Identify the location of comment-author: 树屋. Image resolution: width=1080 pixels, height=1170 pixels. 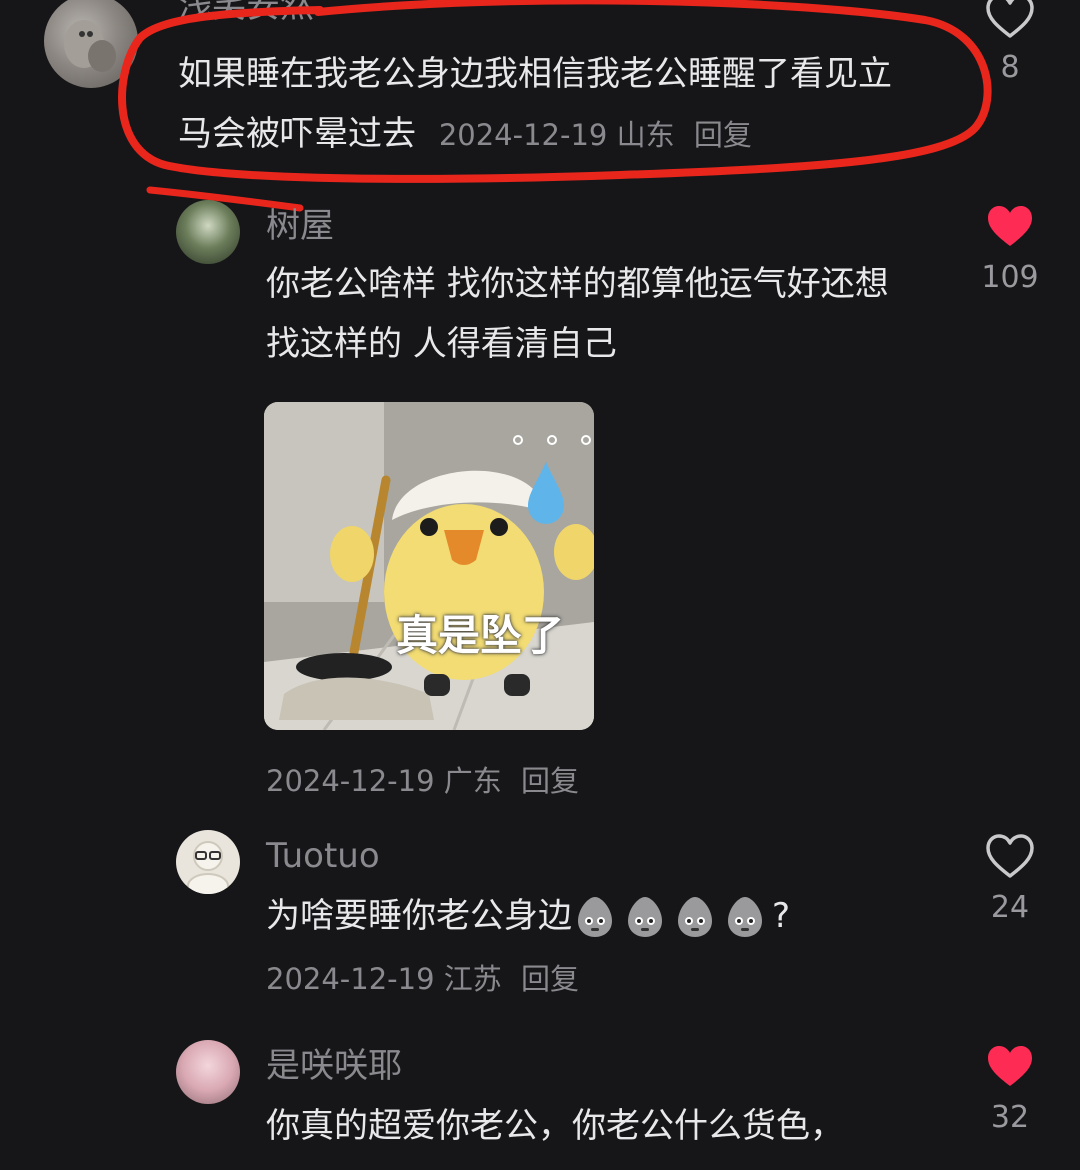
(300, 226).